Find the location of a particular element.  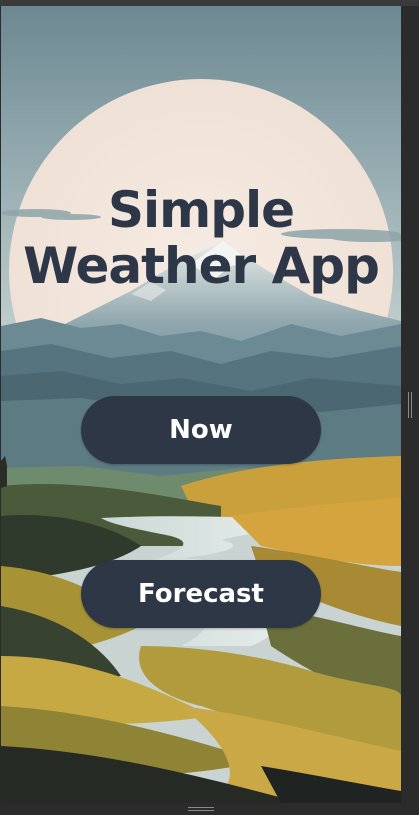

now-button-label: Now is located at coordinates (201, 430).